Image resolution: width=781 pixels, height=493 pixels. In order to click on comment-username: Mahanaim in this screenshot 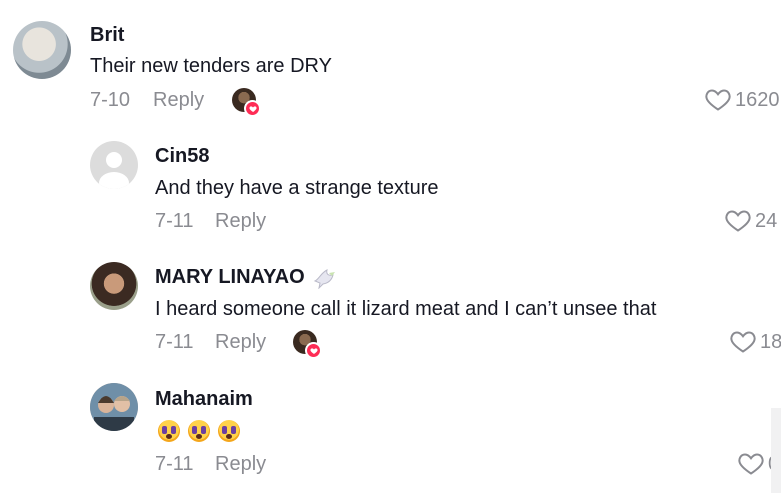, I will do `click(204, 399)`.